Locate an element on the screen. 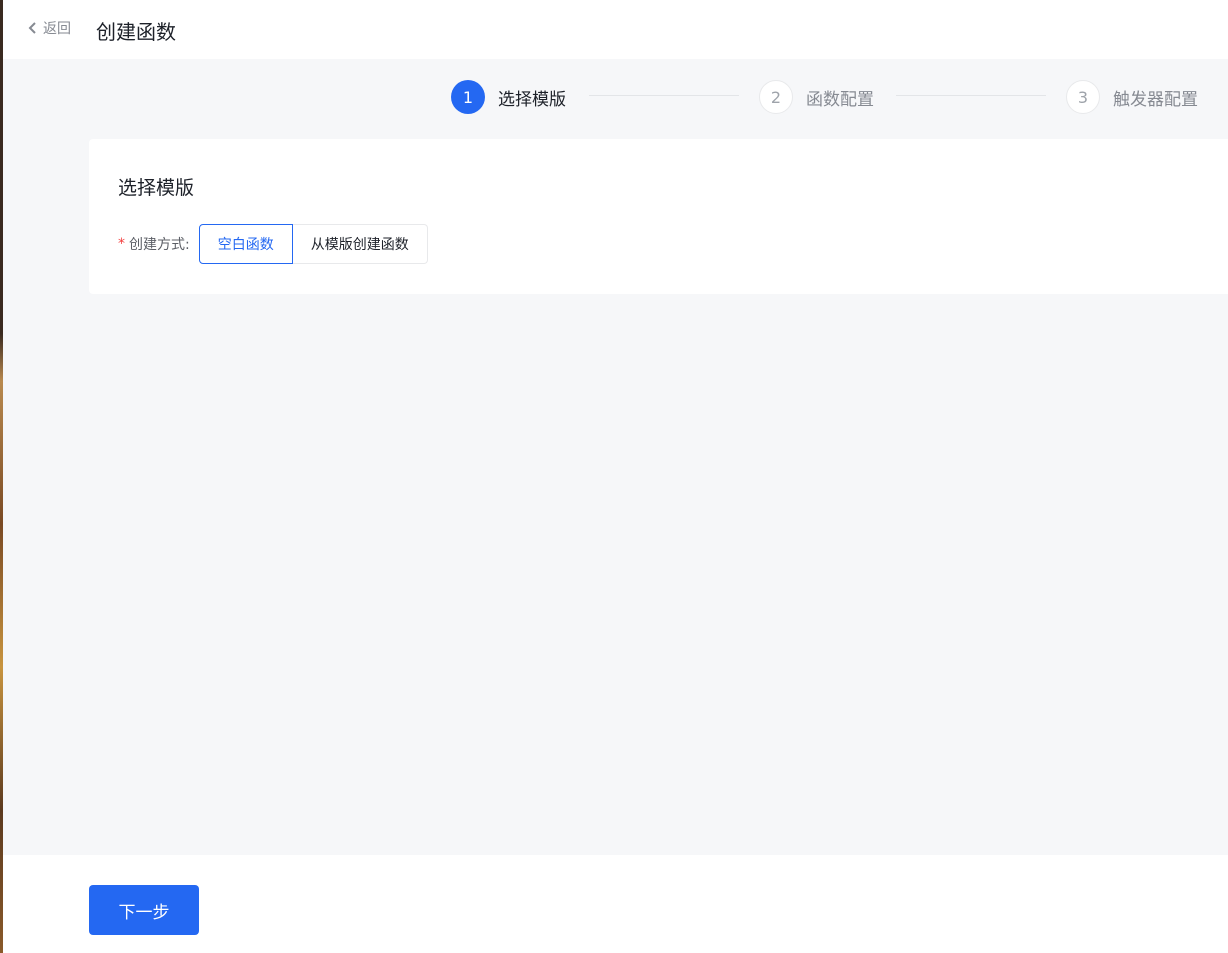 Image resolution: width=1228 pixels, height=953 pixels. next-step-button: 下一步 is located at coordinates (144, 910).